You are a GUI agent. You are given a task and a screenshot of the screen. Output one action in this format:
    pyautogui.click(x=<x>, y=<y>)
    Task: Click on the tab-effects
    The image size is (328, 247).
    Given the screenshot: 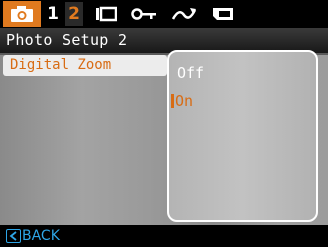 What is the action you would take?
    pyautogui.click(x=184, y=14)
    